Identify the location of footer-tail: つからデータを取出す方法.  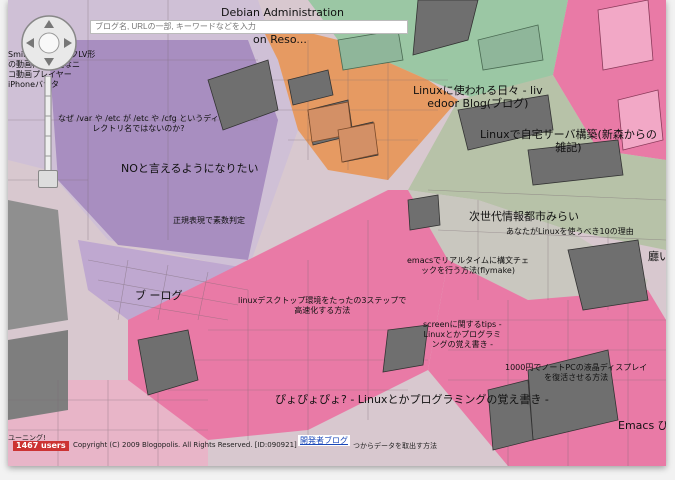
(395, 446).